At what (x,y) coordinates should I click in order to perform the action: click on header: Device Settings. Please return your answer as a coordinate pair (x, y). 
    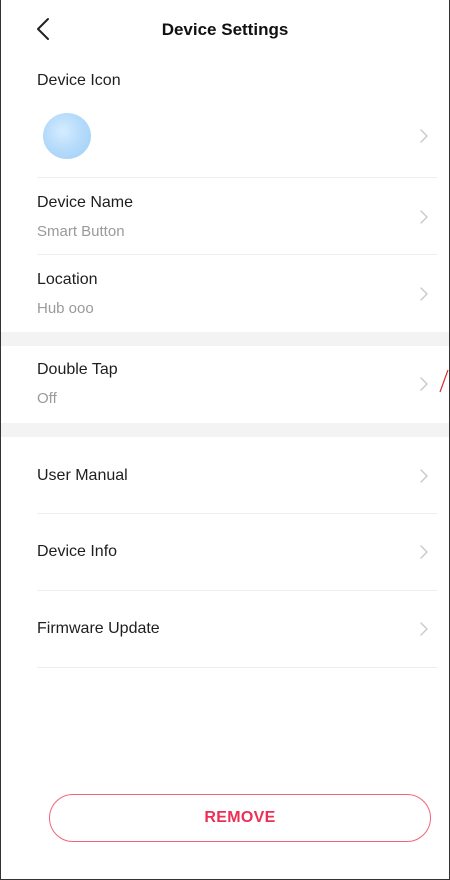
    Looking at the image, I should click on (225, 32).